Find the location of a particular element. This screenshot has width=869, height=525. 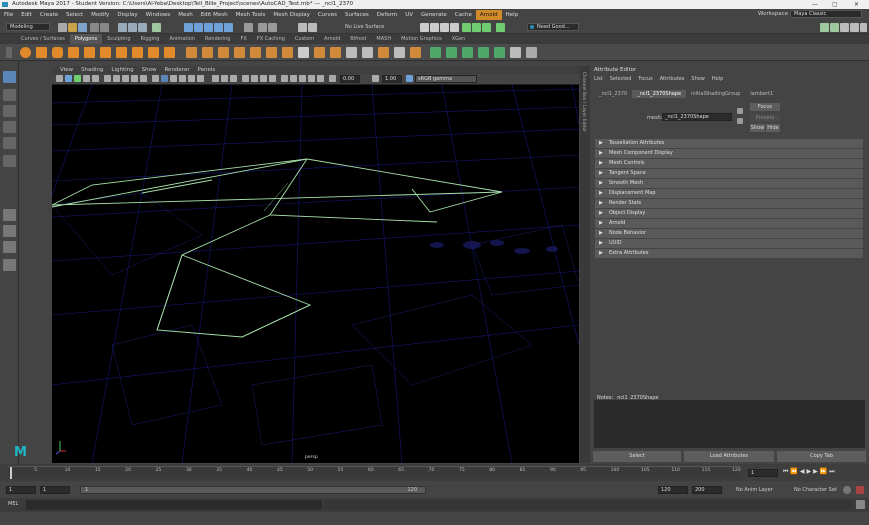

section-extra-attributes: ▶ Extra Attributes is located at coordinates (729, 253).